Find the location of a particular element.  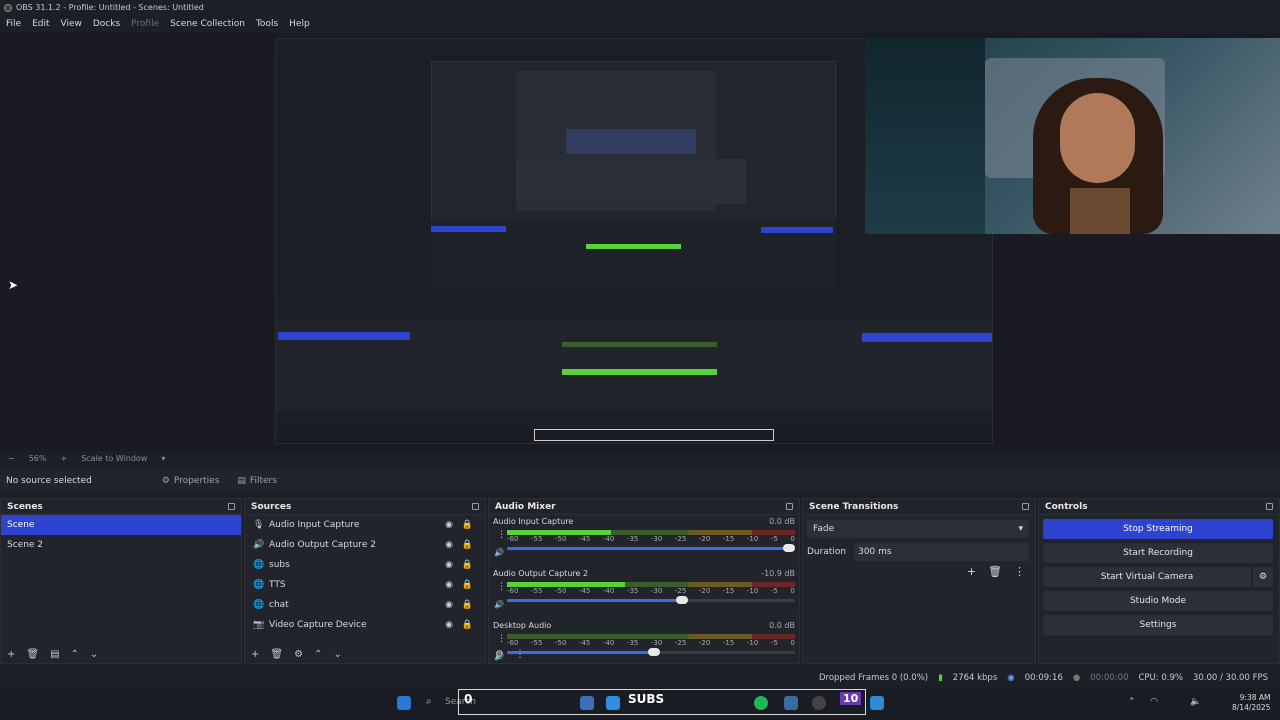

scene-item: Scene is located at coordinates (121, 525).